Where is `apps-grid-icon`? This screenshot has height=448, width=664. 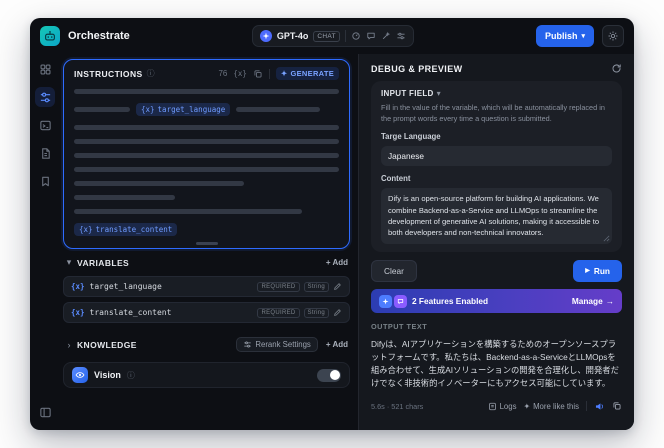
apps-grid-icon is located at coordinates (45, 69).